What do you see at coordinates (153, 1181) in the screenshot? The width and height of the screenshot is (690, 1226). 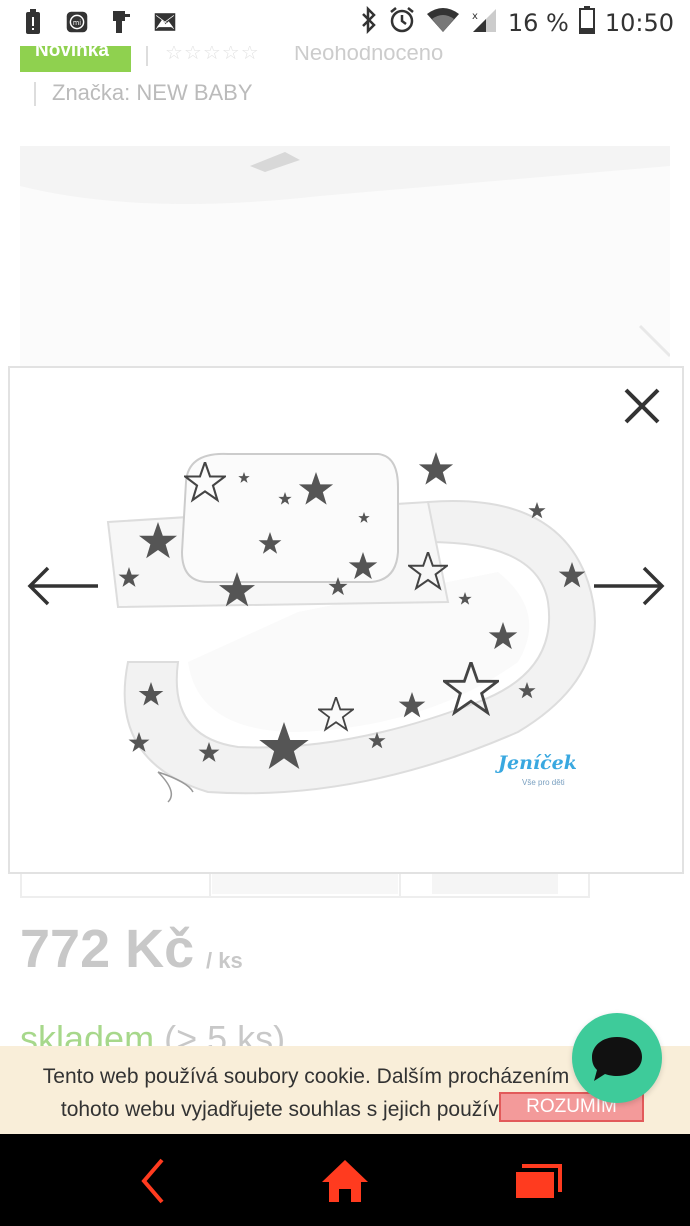 I see `back-icon` at bounding box center [153, 1181].